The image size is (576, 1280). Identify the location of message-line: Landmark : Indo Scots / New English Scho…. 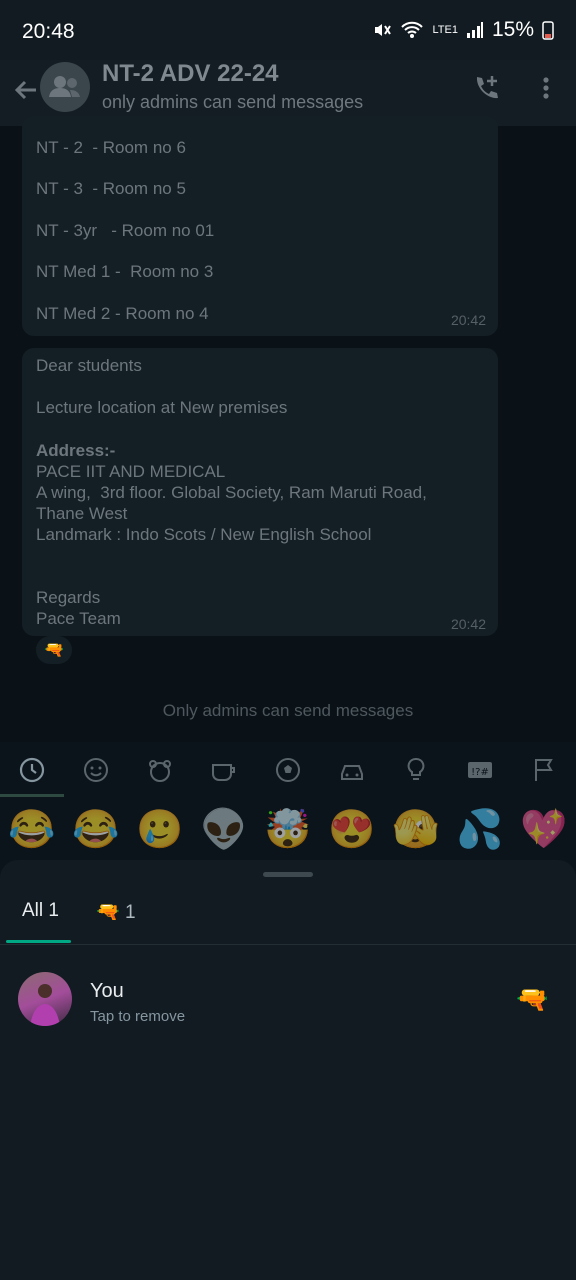
(204, 534).